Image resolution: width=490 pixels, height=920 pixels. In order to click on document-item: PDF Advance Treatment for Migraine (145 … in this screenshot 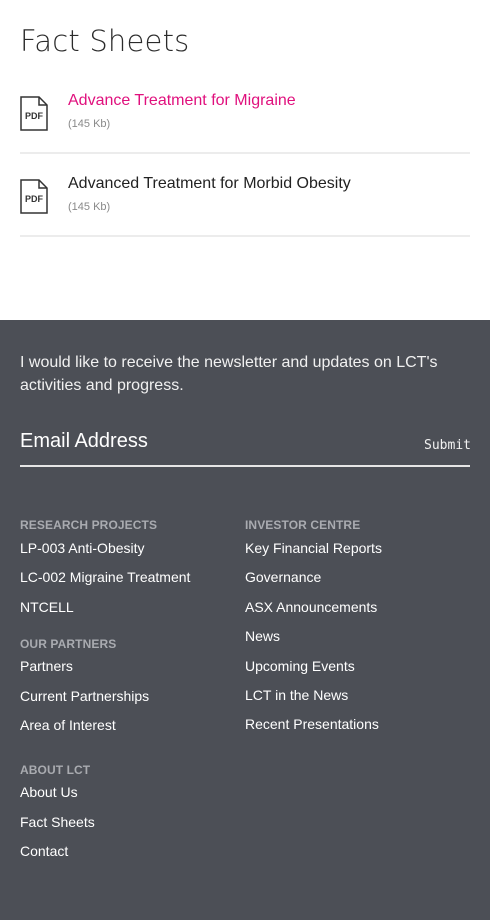, I will do `click(245, 112)`.